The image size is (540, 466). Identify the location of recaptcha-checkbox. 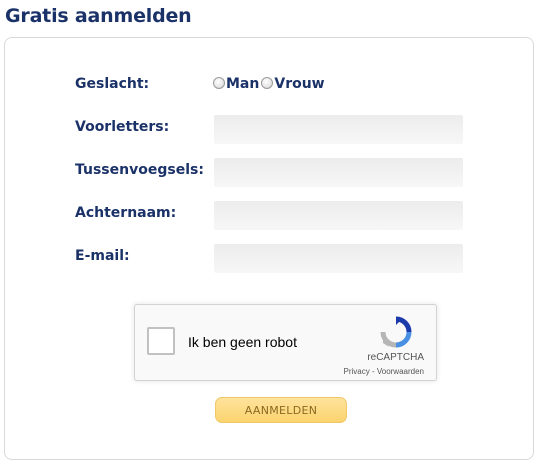
(161, 341).